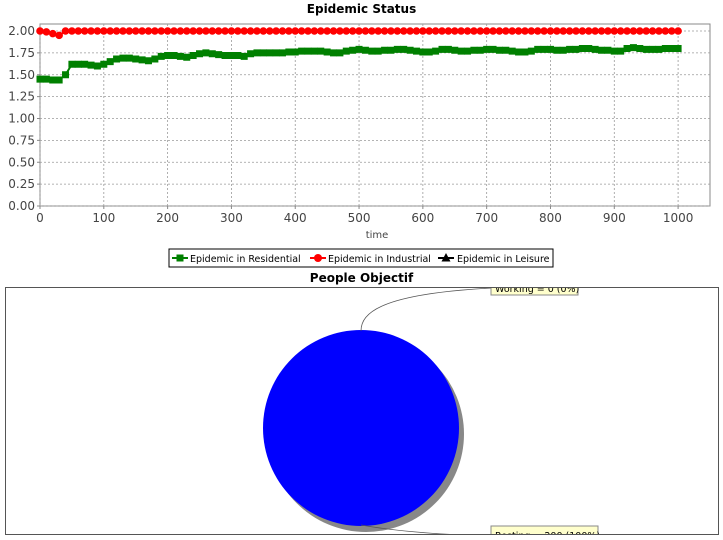 This screenshot has width=723, height=540. I want to click on y-tick-label: 0.75, so click(21, 140).